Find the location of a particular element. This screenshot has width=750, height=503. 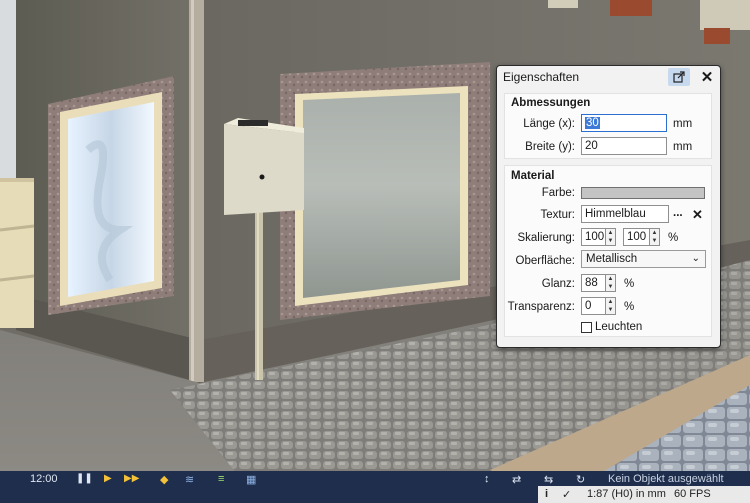

gloss-label: Glanz: is located at coordinates (558, 284).